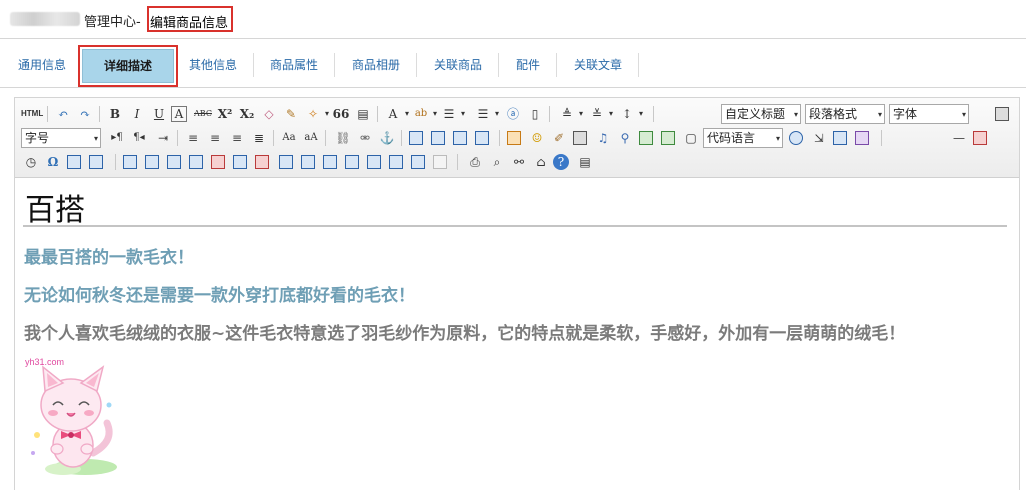 The height and width of the screenshot is (491, 1026). I want to click on webapp-icon, so click(796, 138).